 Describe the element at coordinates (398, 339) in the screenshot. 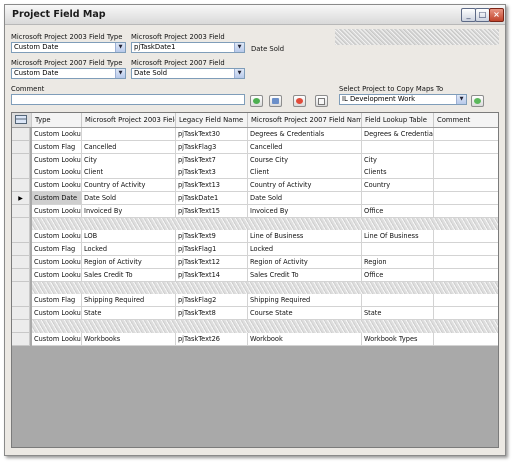

I see `cell-lookup: Workbook Types` at that location.